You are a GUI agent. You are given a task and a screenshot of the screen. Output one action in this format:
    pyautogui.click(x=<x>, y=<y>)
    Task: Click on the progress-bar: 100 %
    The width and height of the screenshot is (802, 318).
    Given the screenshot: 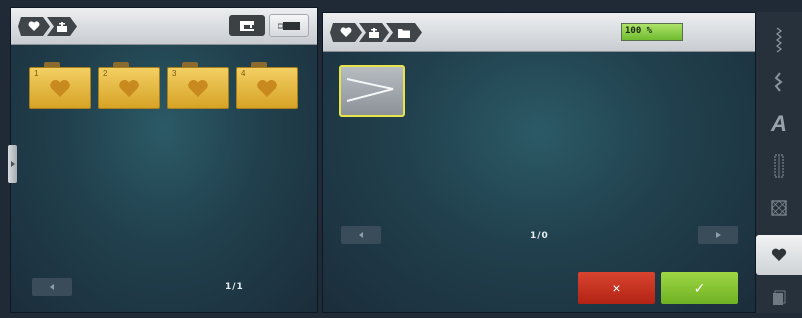 What is the action you would take?
    pyautogui.click(x=652, y=32)
    